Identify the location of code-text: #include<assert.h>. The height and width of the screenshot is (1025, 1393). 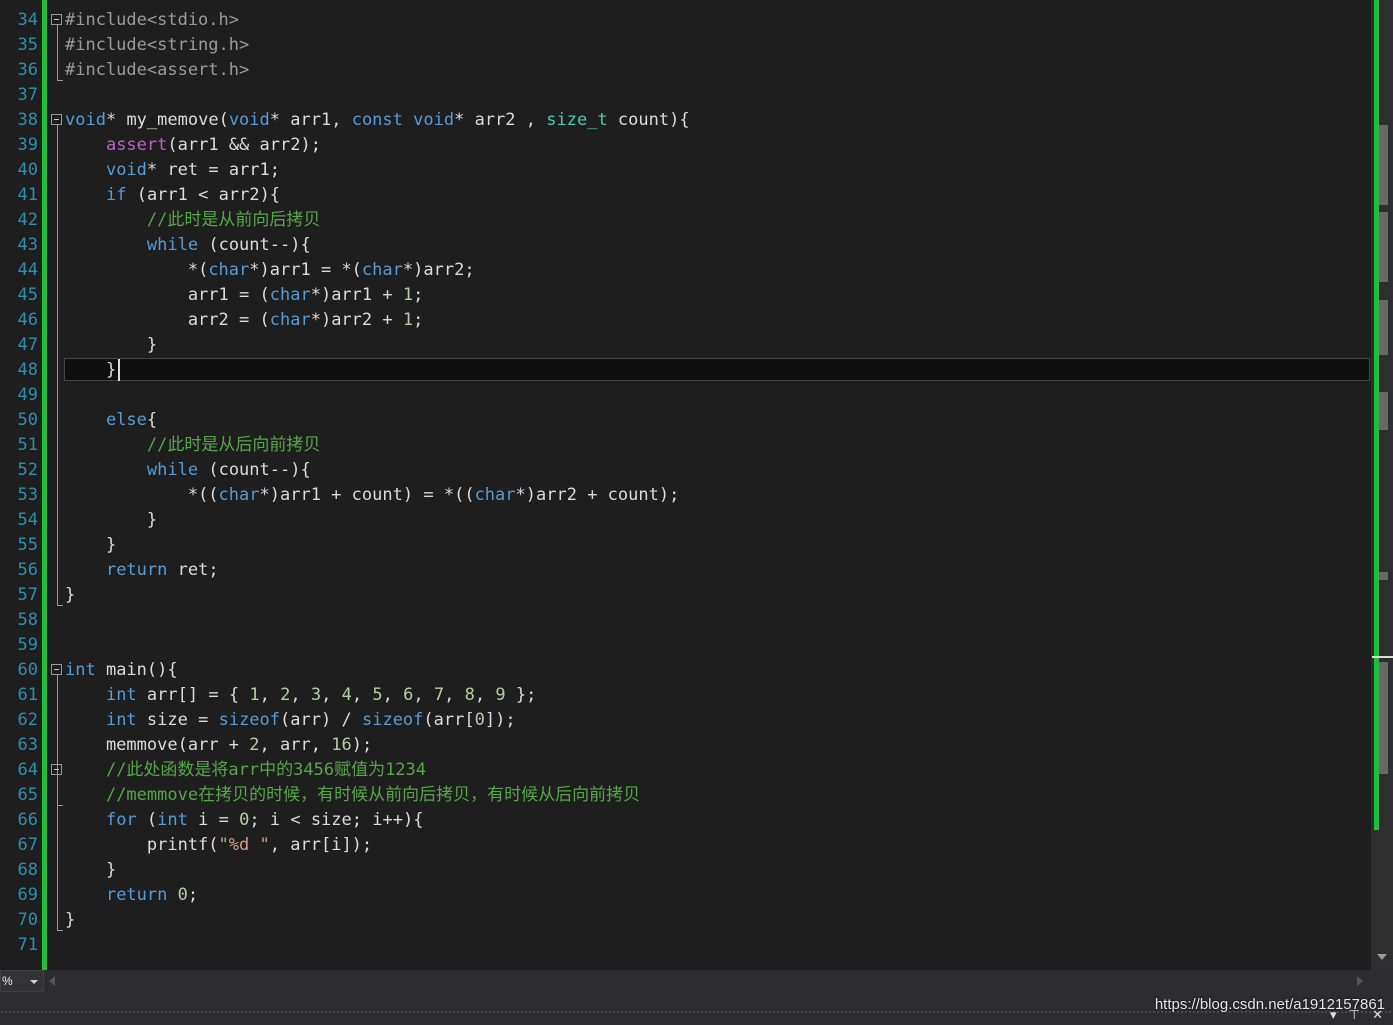
(157, 70).